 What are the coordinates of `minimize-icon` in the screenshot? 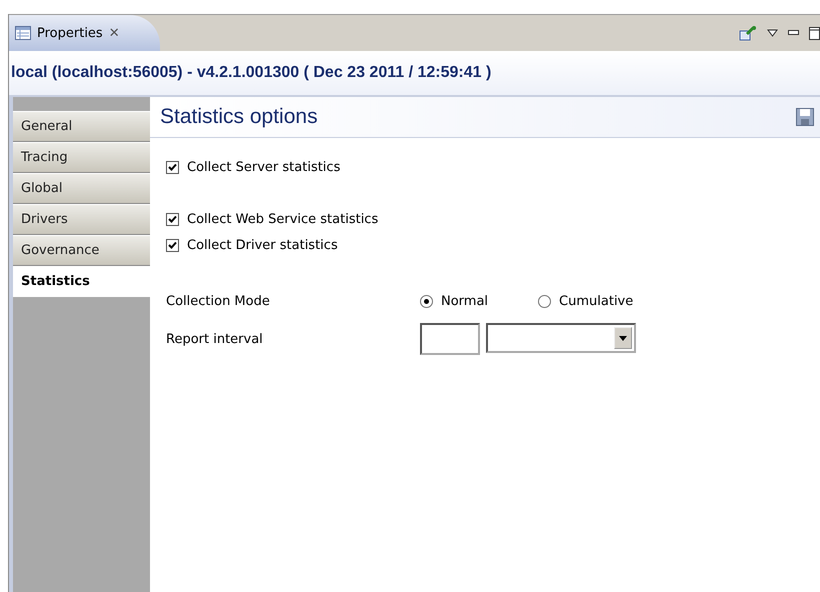 It's located at (793, 33).